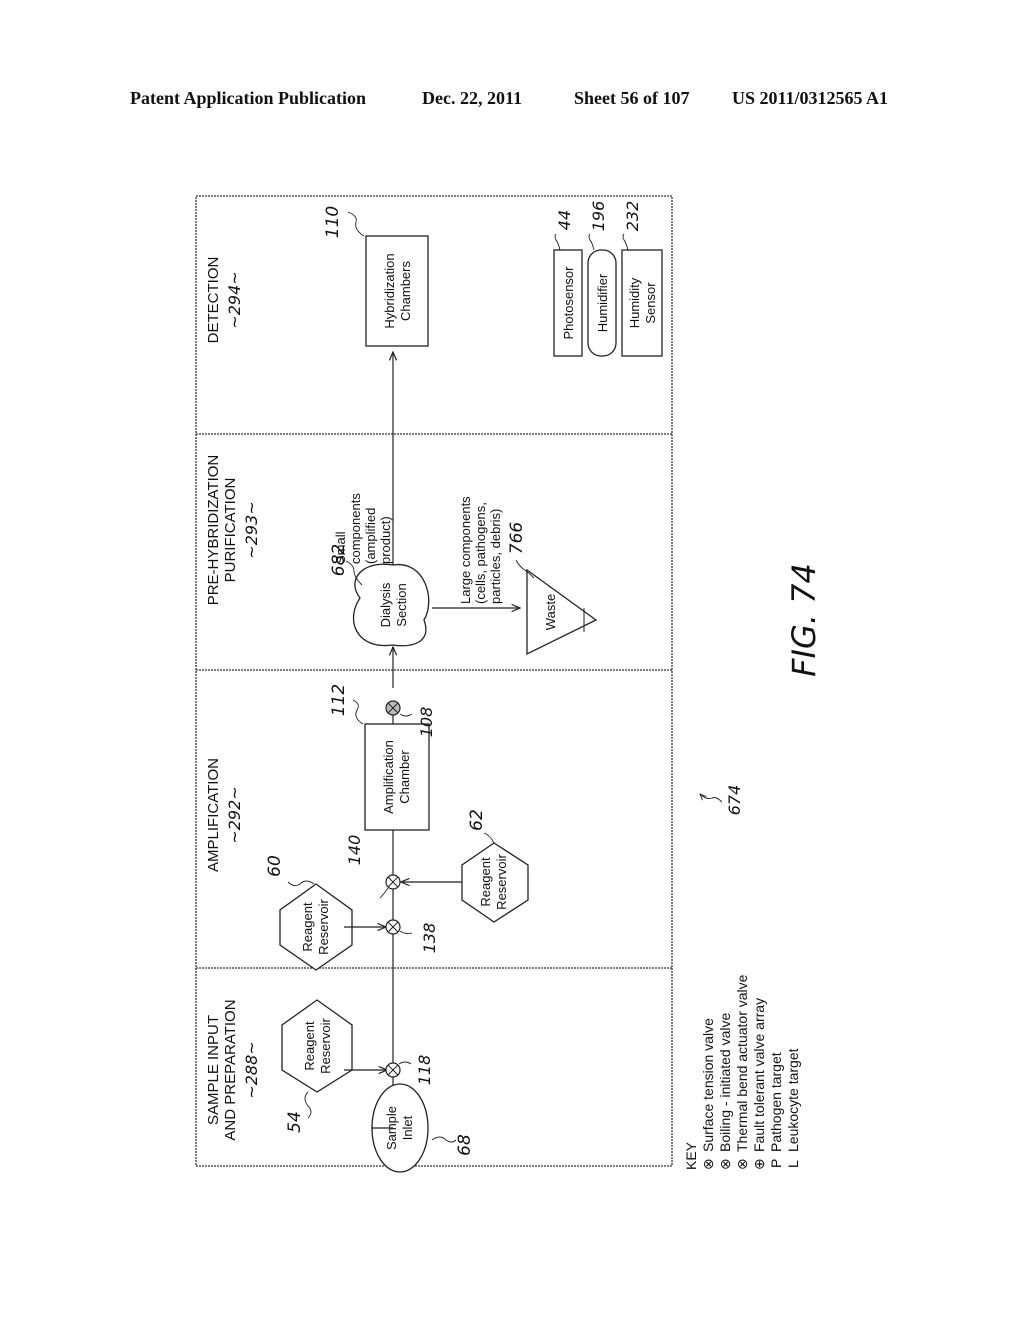  Describe the element at coordinates (340, 547) in the screenshot. I see `svg-text: Small` at that location.